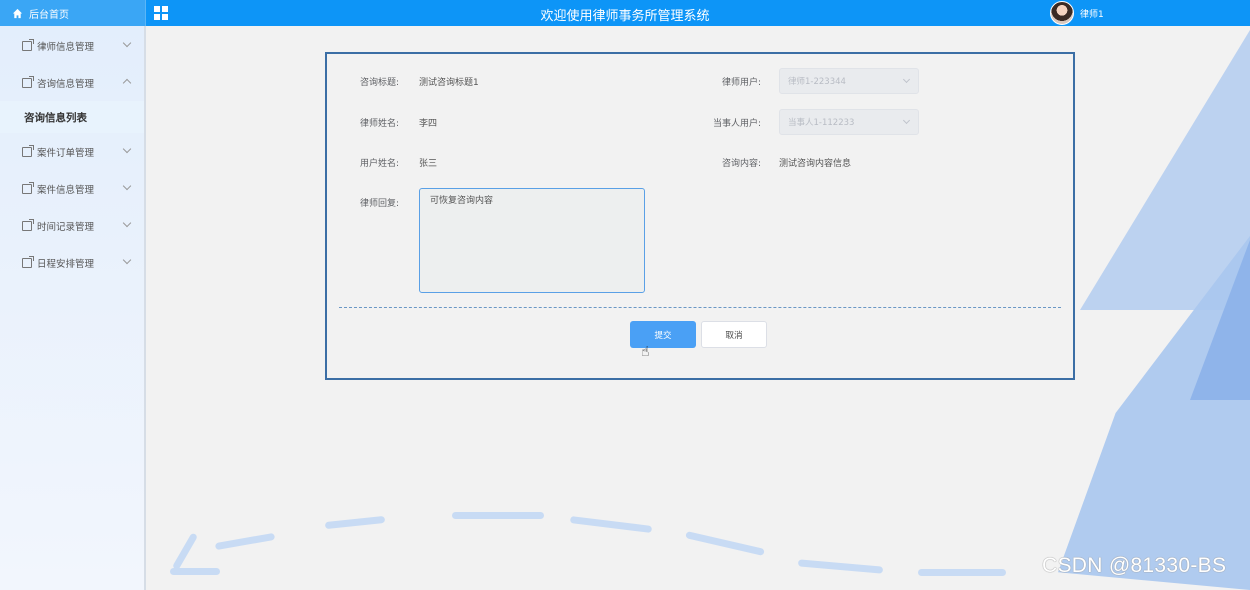 The width and height of the screenshot is (1250, 590). I want to click on sidebar-item-lawyer-info: 律师信息管理, so click(72, 45).